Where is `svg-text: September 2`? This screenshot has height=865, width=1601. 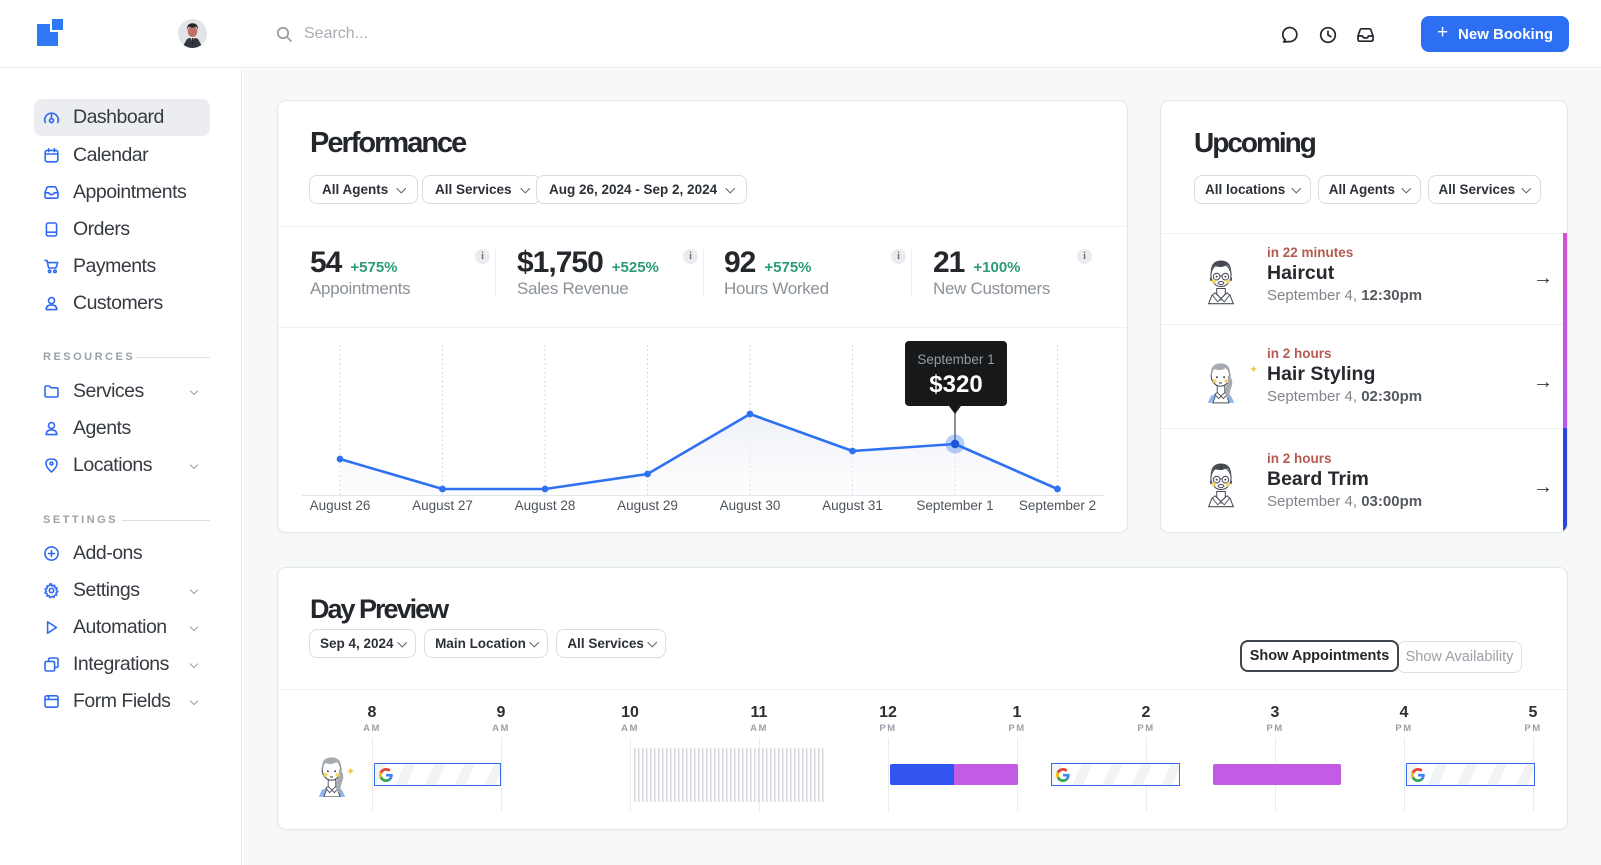
svg-text: September 2 is located at coordinates (1057, 505).